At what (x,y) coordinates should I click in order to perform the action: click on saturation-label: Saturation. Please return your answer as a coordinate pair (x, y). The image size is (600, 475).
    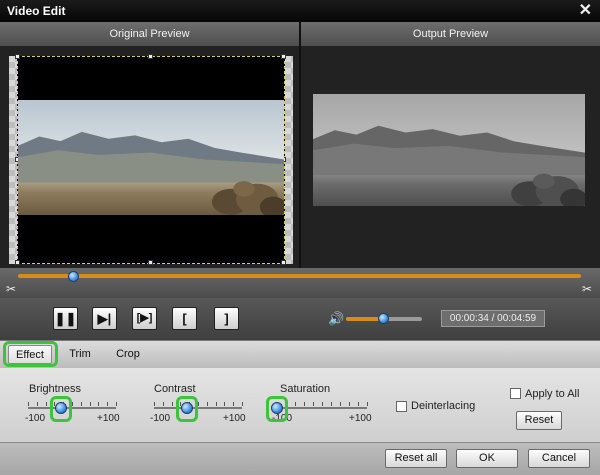
    Looking at the image, I should click on (305, 389).